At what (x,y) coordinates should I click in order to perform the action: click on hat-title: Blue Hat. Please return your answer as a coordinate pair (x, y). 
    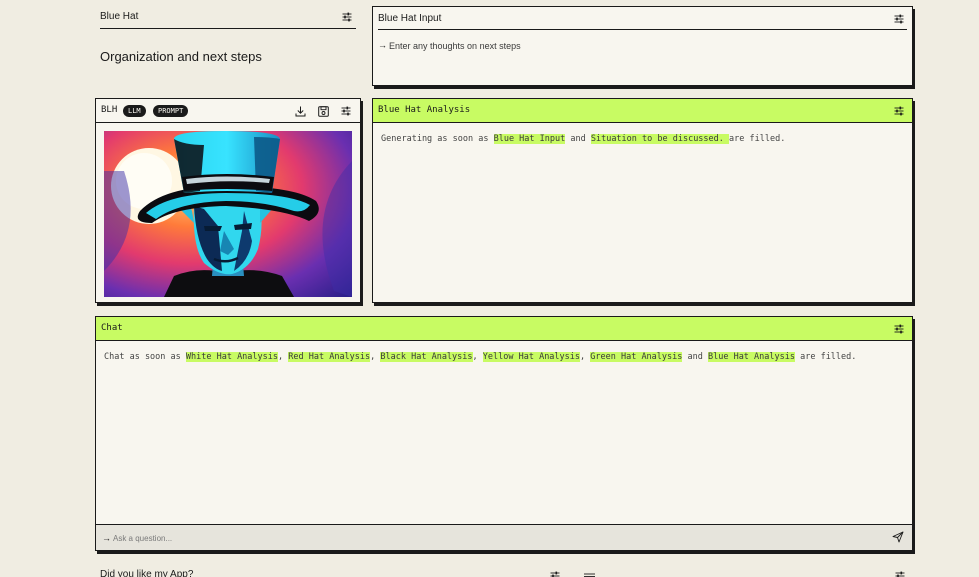
    Looking at the image, I should click on (119, 16).